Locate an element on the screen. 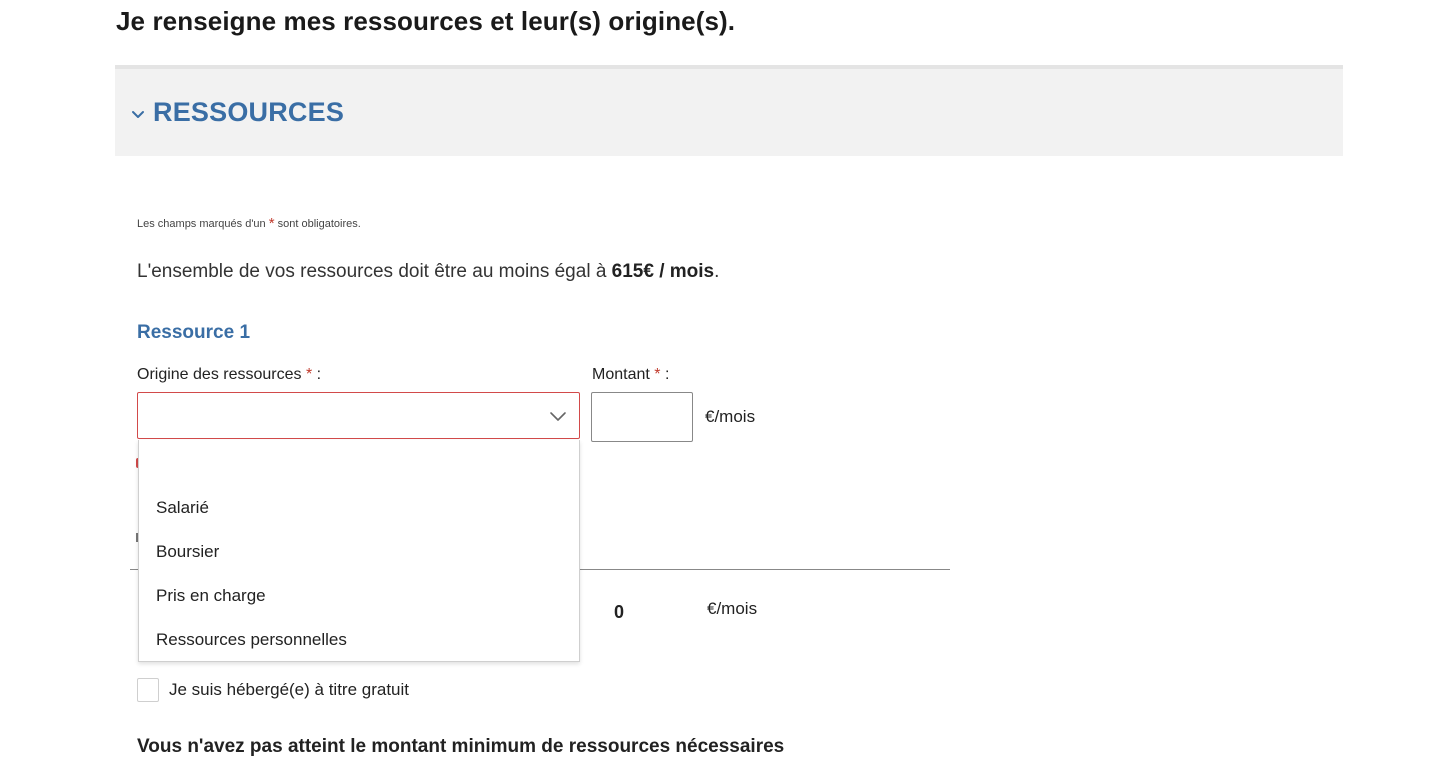 This screenshot has height=782, width=1439. resource-1-title: Ressource 1 is located at coordinates (194, 332).